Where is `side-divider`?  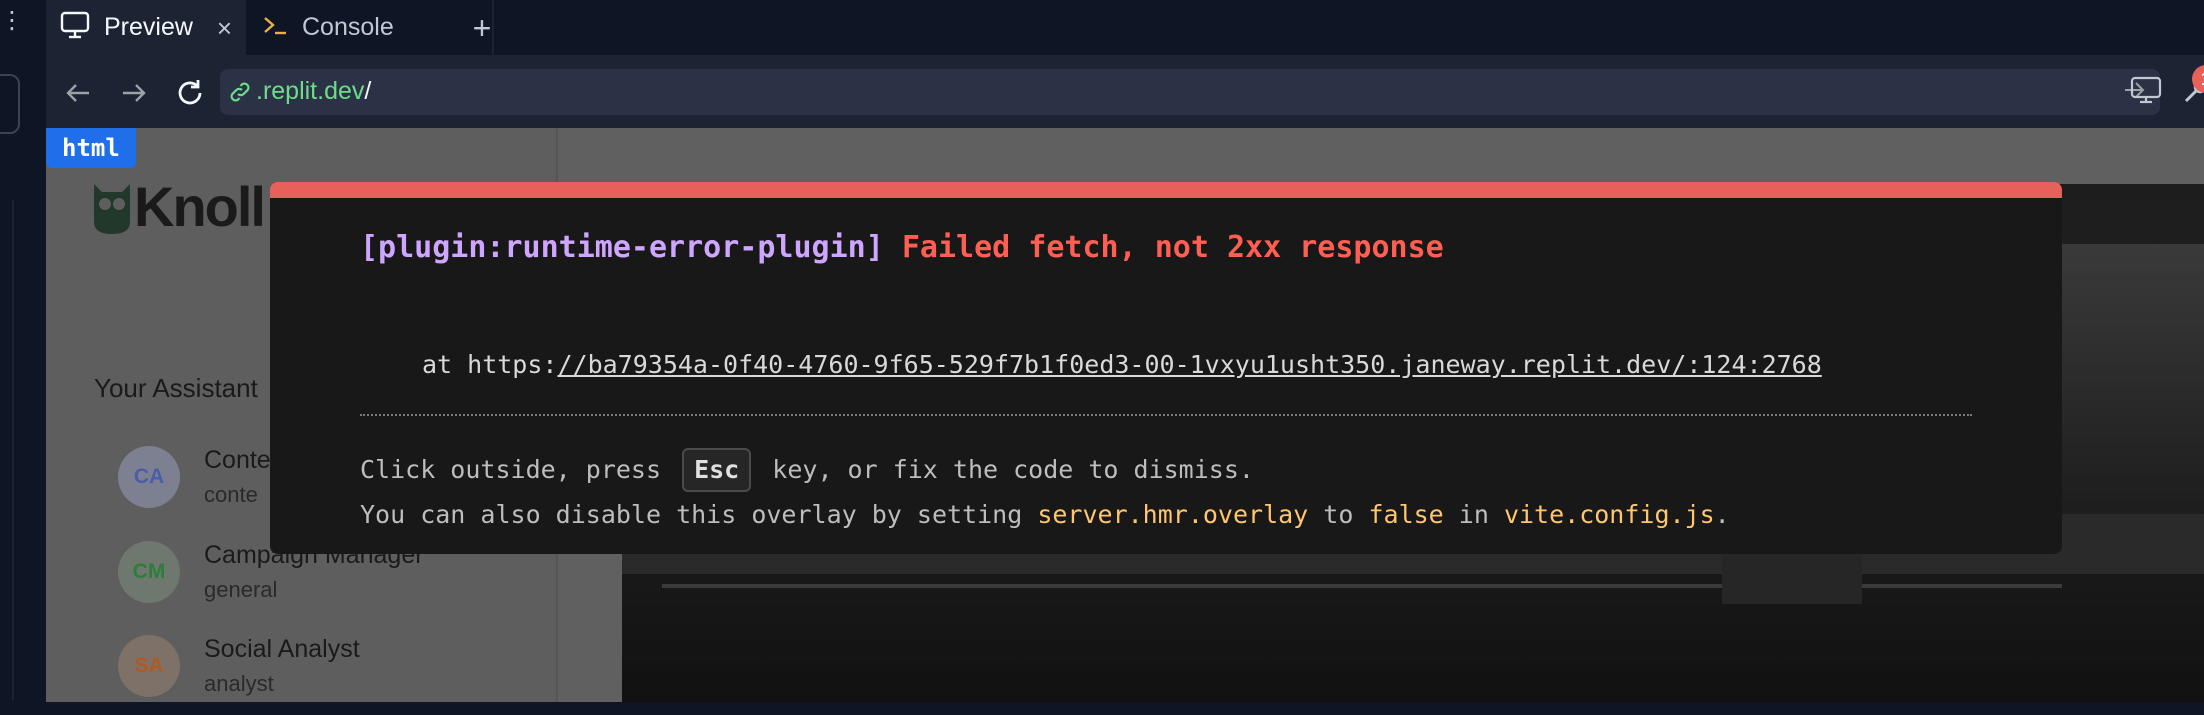 side-divider is located at coordinates (13, 450).